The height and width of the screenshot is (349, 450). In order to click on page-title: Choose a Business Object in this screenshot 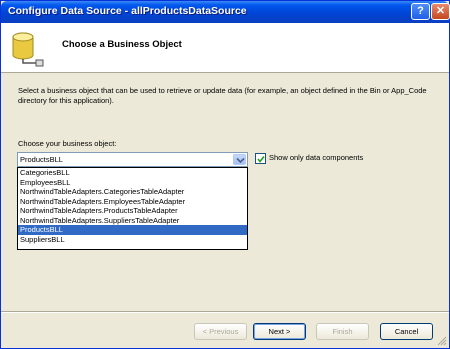, I will do `click(122, 44)`.